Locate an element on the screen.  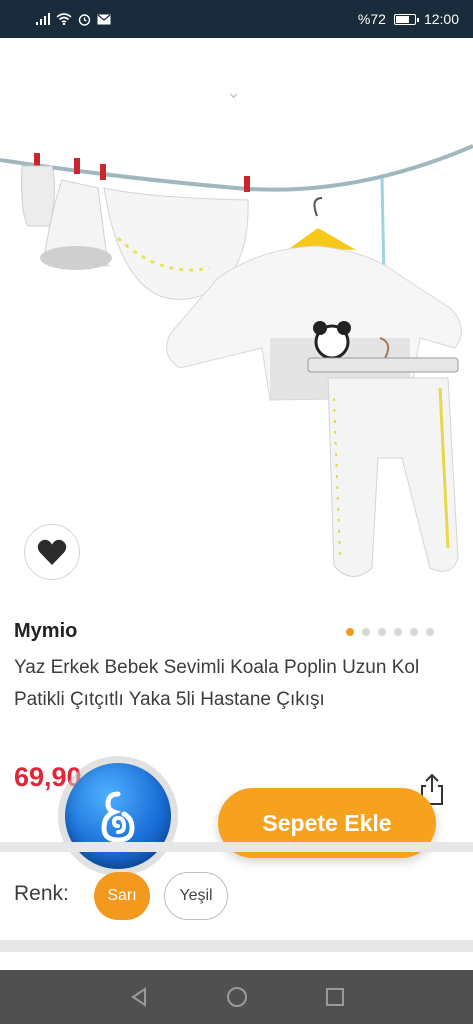
back-icon is located at coordinates (139, 997).